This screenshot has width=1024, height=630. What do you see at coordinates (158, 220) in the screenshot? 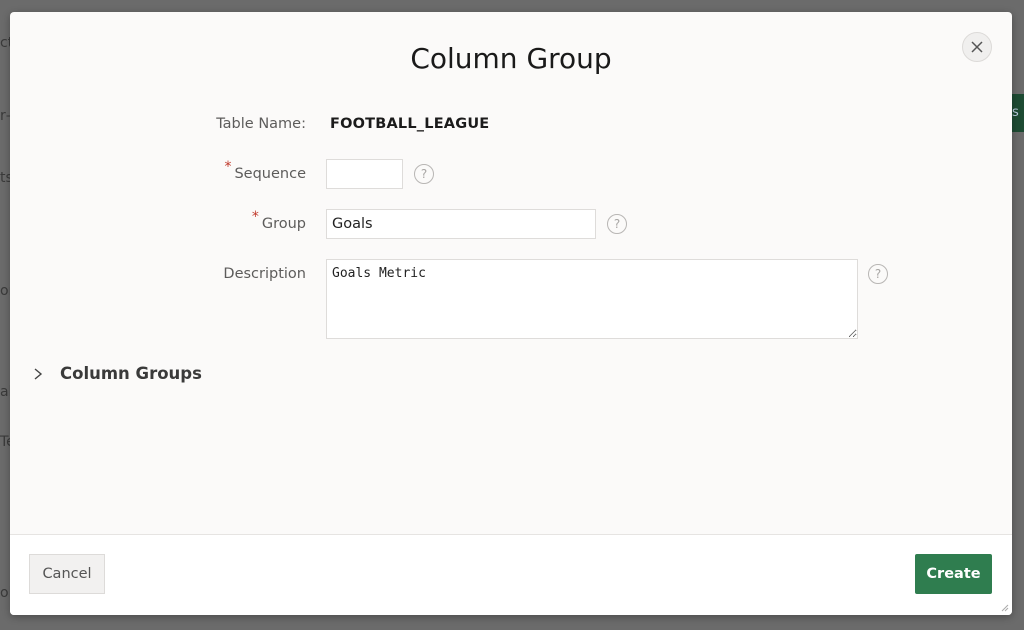
I see `group-label-wrap: * Group` at bounding box center [158, 220].